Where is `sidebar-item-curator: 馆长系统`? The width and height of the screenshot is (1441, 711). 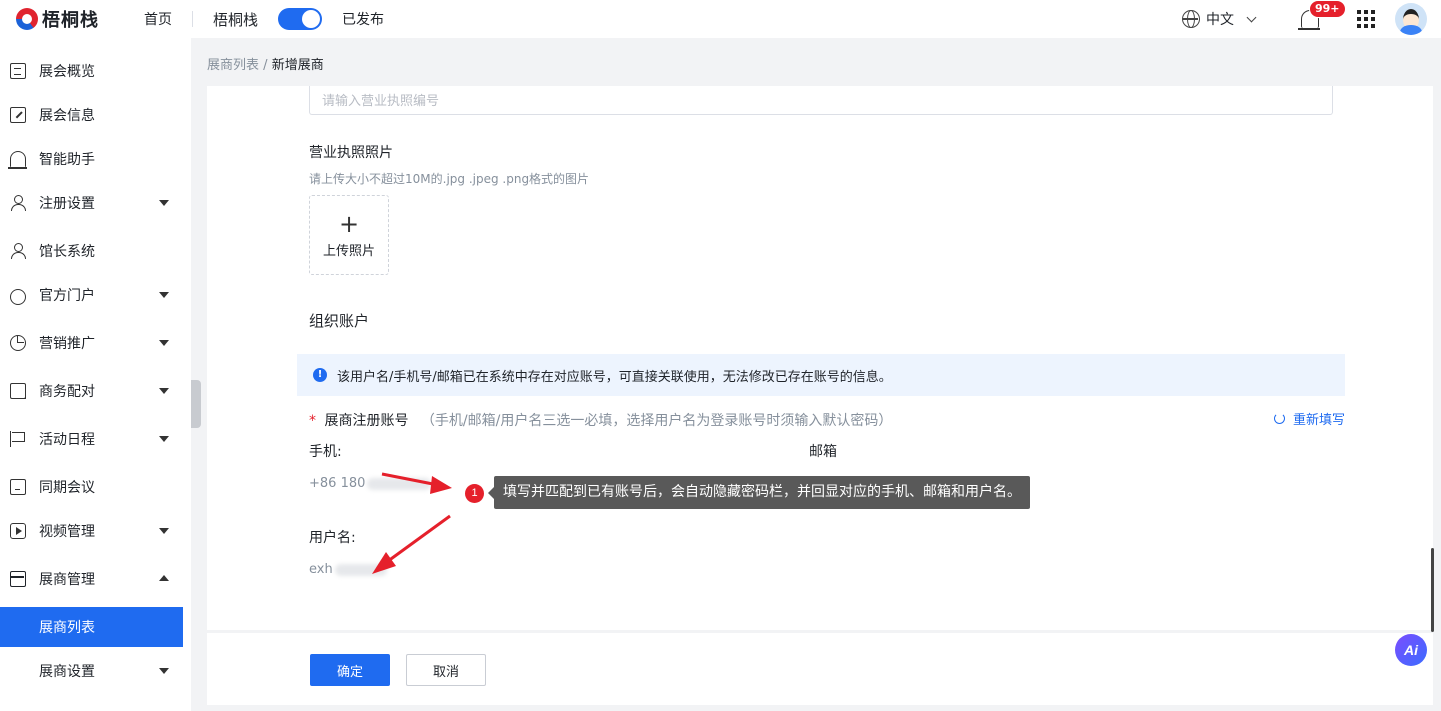
sidebar-item-curator: 馆长系统 is located at coordinates (95, 251).